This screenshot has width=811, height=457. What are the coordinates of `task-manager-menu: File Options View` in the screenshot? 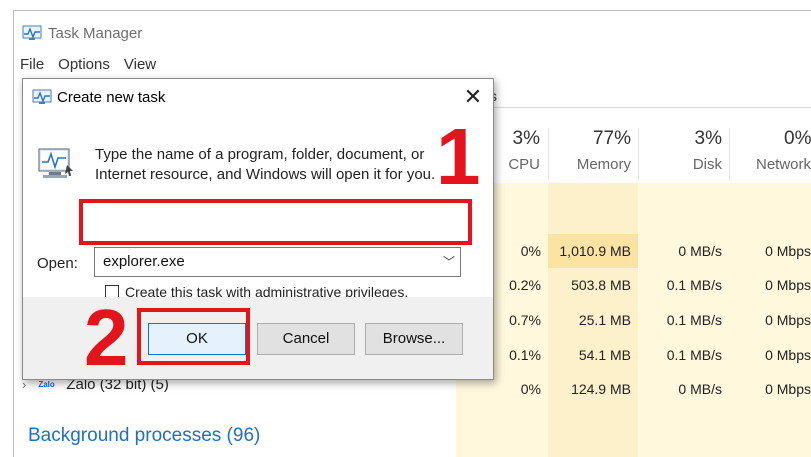 It's located at (88, 64).